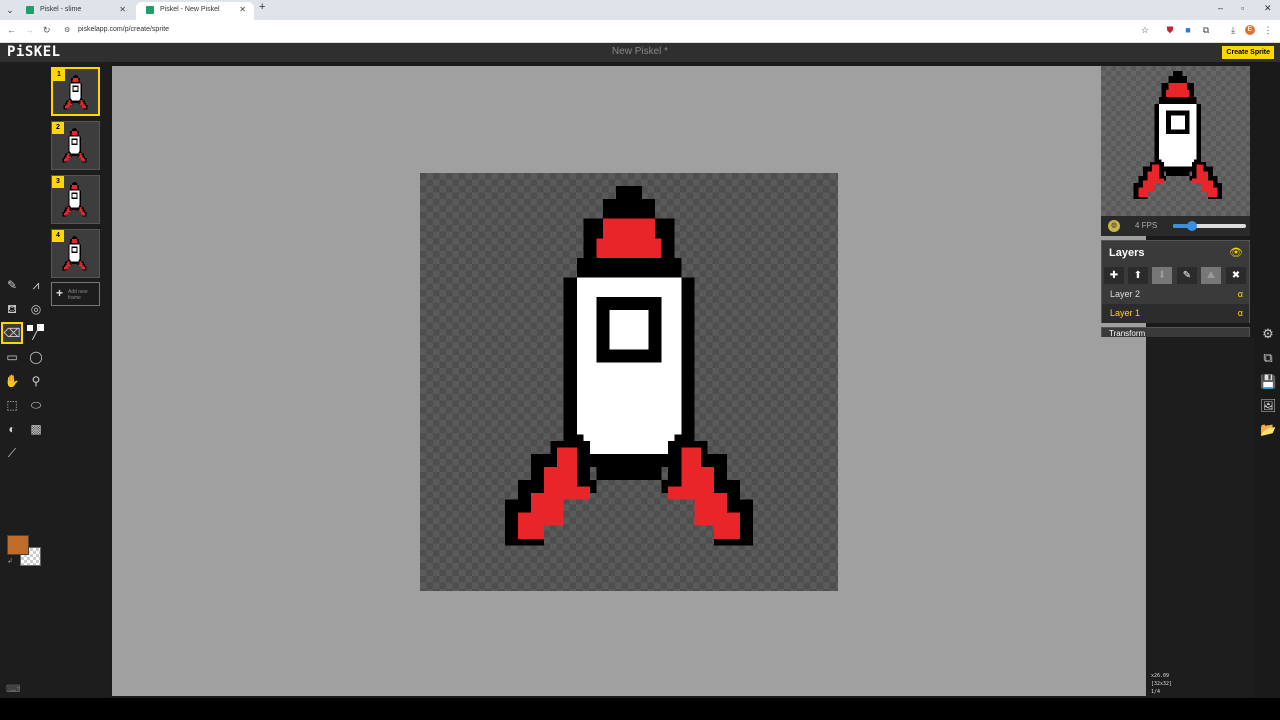 The image size is (1280, 720). What do you see at coordinates (1211, 275) in the screenshot?
I see `merge-layer-icon: ⛰` at bounding box center [1211, 275].